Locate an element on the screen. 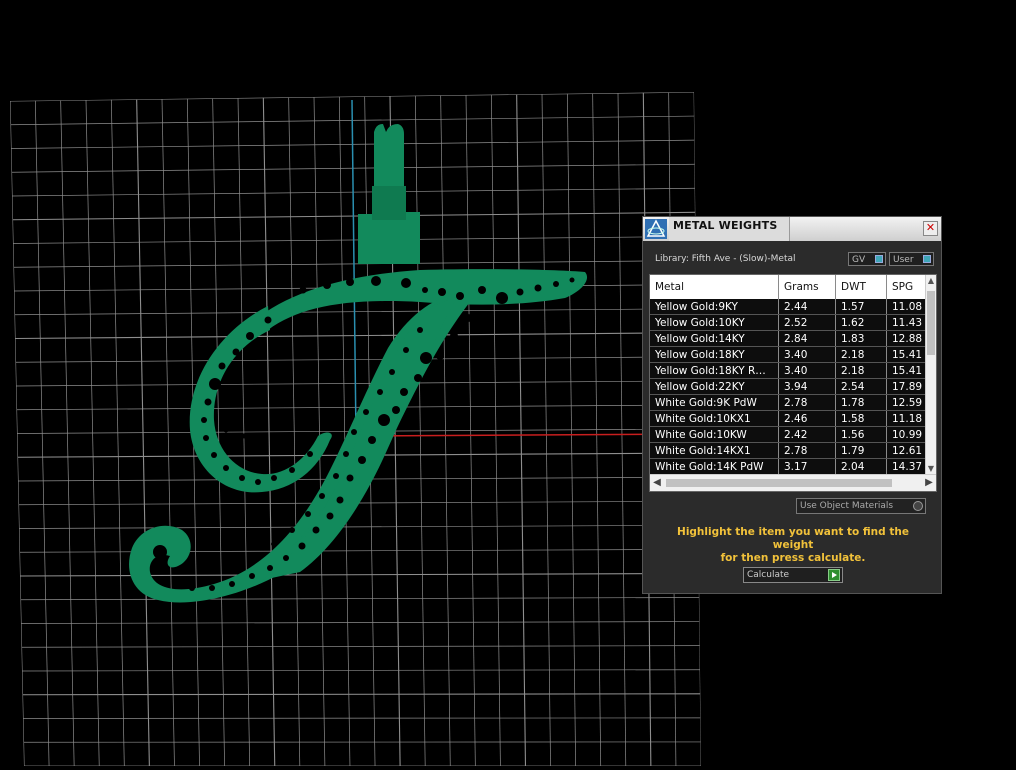 Image resolution: width=1016 pixels, height=770 pixels. table-row: White Gold:9K PdW2.781.7812.59 is located at coordinates (788, 403).